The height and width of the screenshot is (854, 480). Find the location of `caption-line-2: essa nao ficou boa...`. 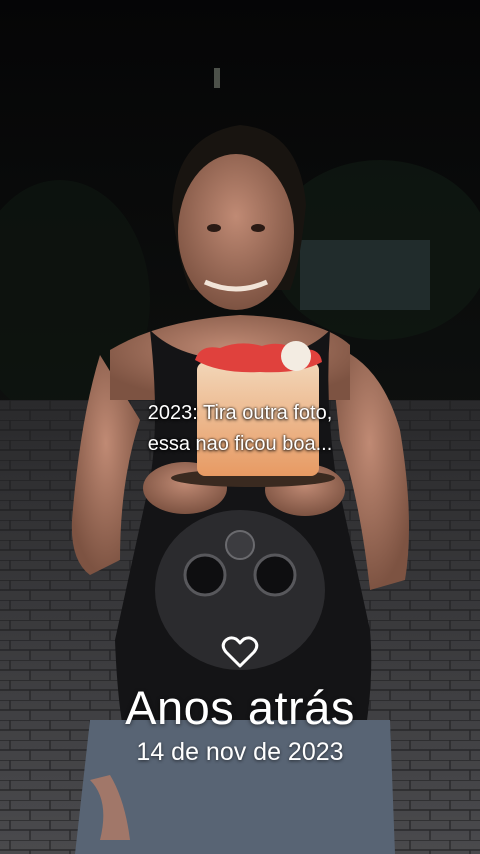

caption-line-2: essa nao ficou boa... is located at coordinates (240, 444).